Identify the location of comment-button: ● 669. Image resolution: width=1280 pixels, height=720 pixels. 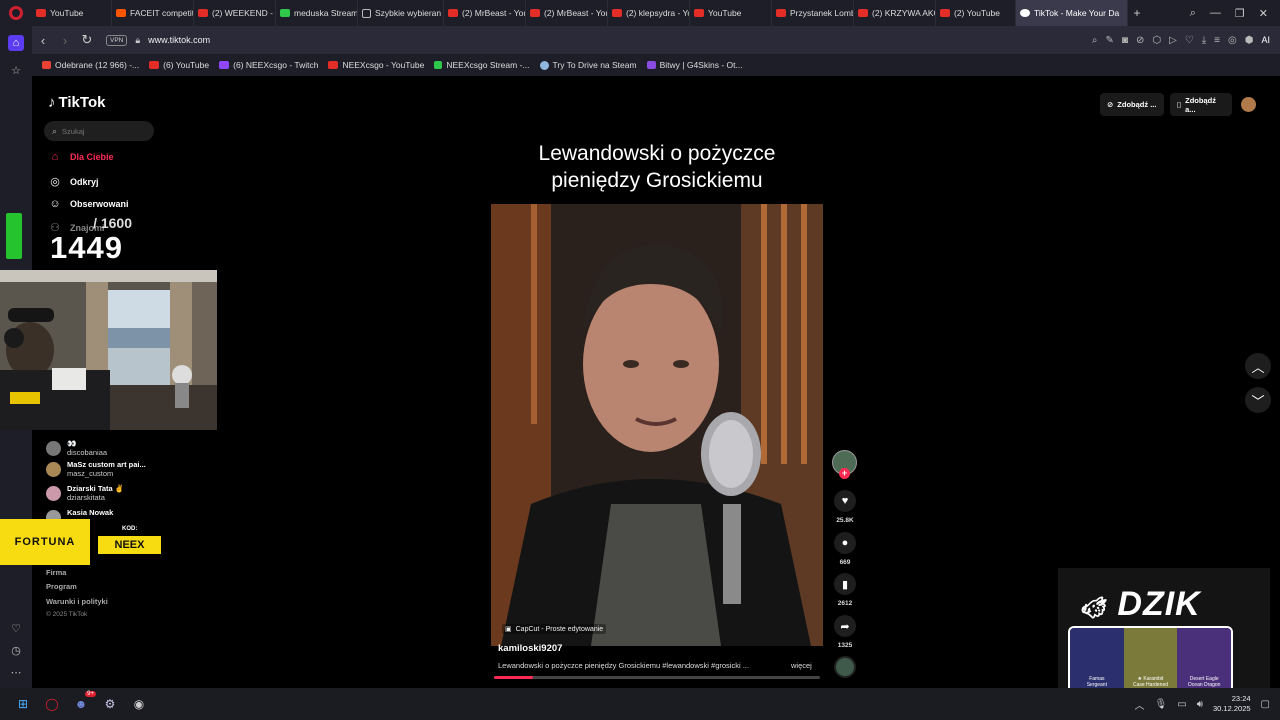
(845, 549).